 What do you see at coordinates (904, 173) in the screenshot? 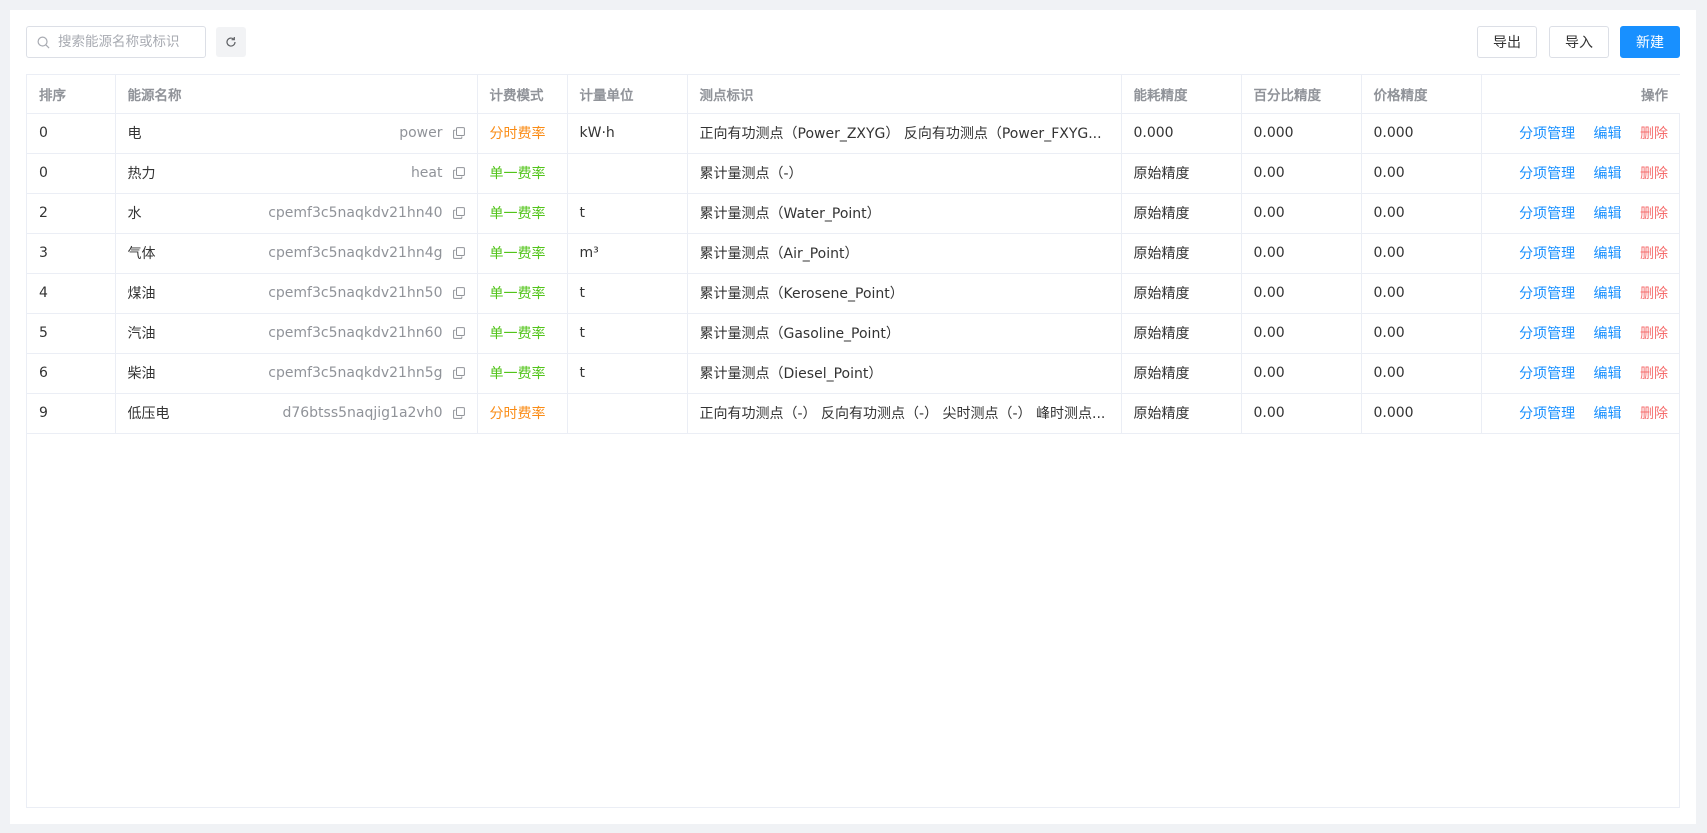
I see `cell-points: 累计量测点（-）` at bounding box center [904, 173].